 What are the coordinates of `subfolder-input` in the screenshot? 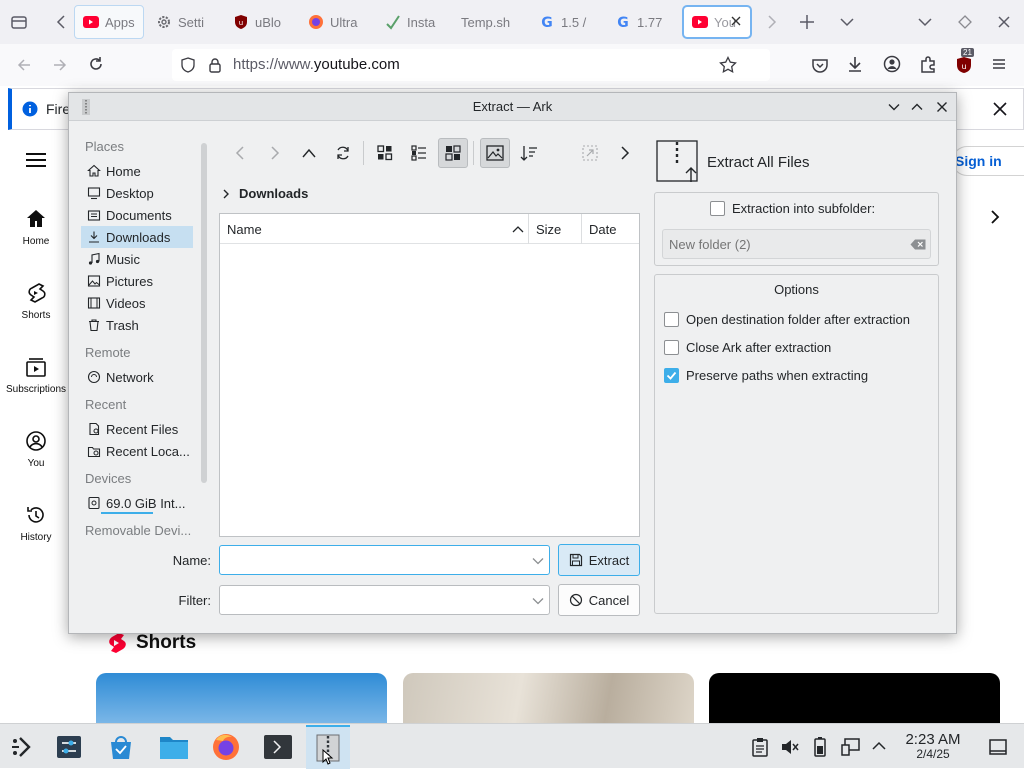 It's located at (784, 244).